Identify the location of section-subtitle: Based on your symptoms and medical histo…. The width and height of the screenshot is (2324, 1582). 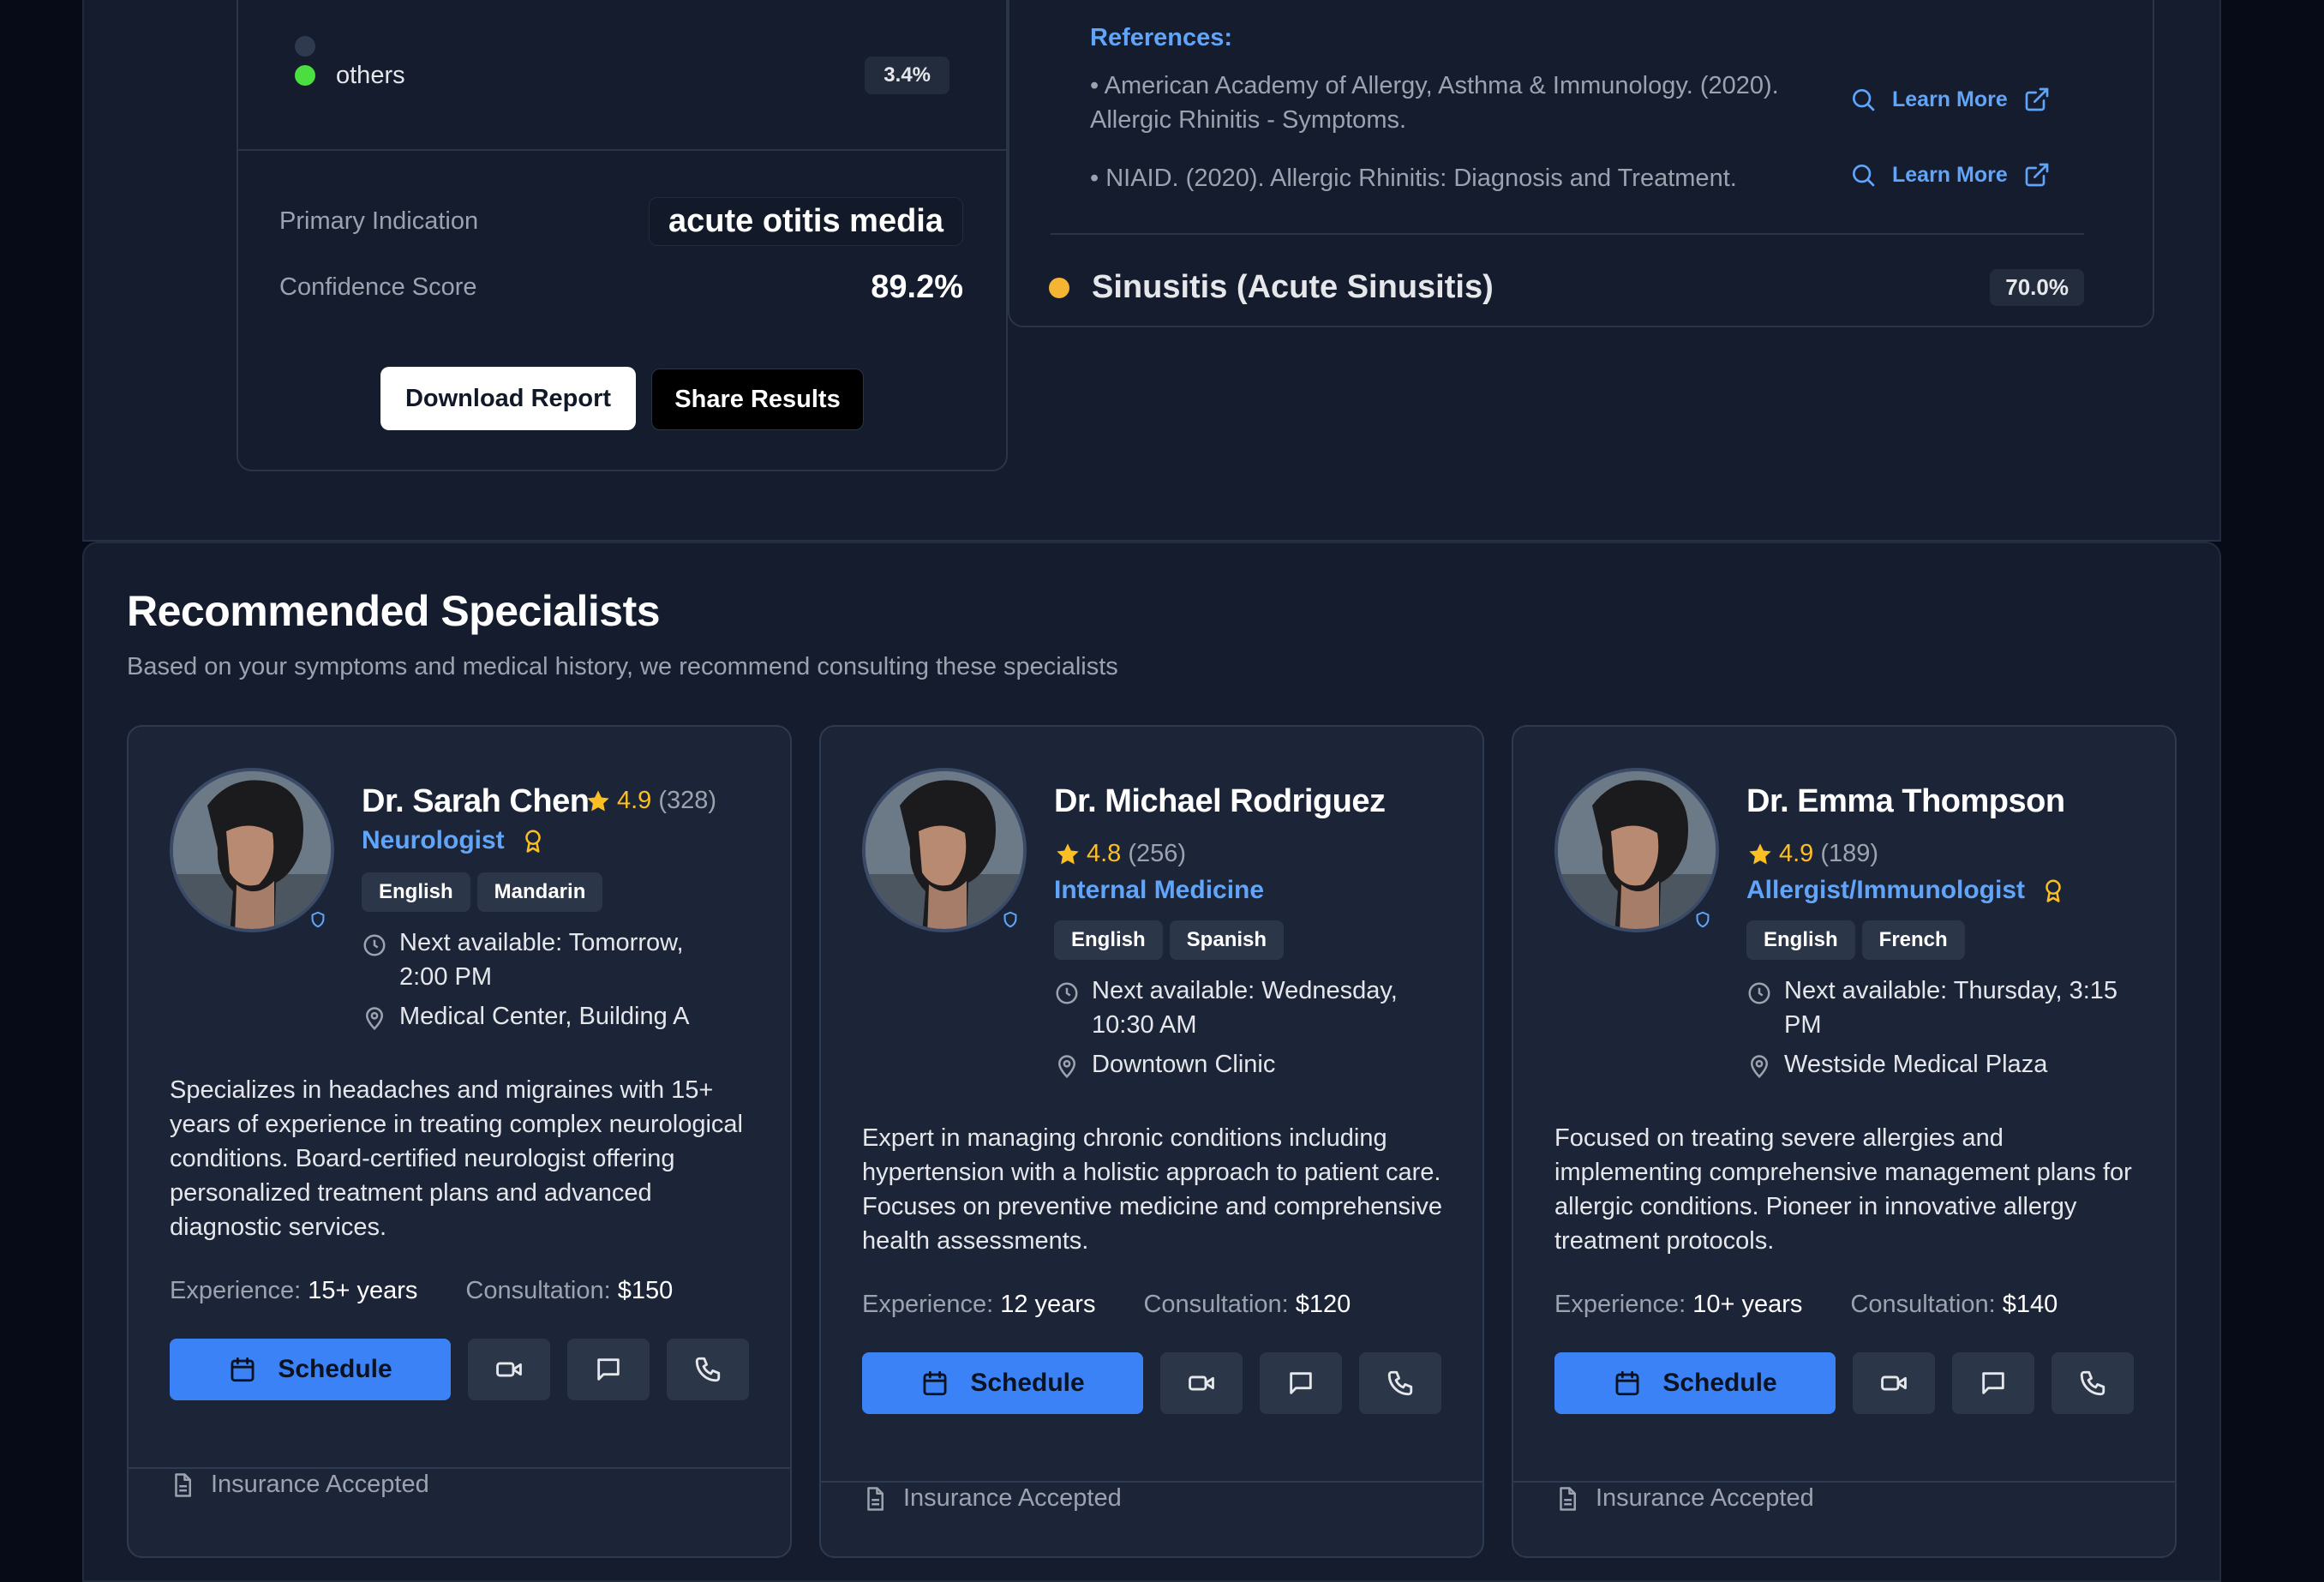
(622, 666).